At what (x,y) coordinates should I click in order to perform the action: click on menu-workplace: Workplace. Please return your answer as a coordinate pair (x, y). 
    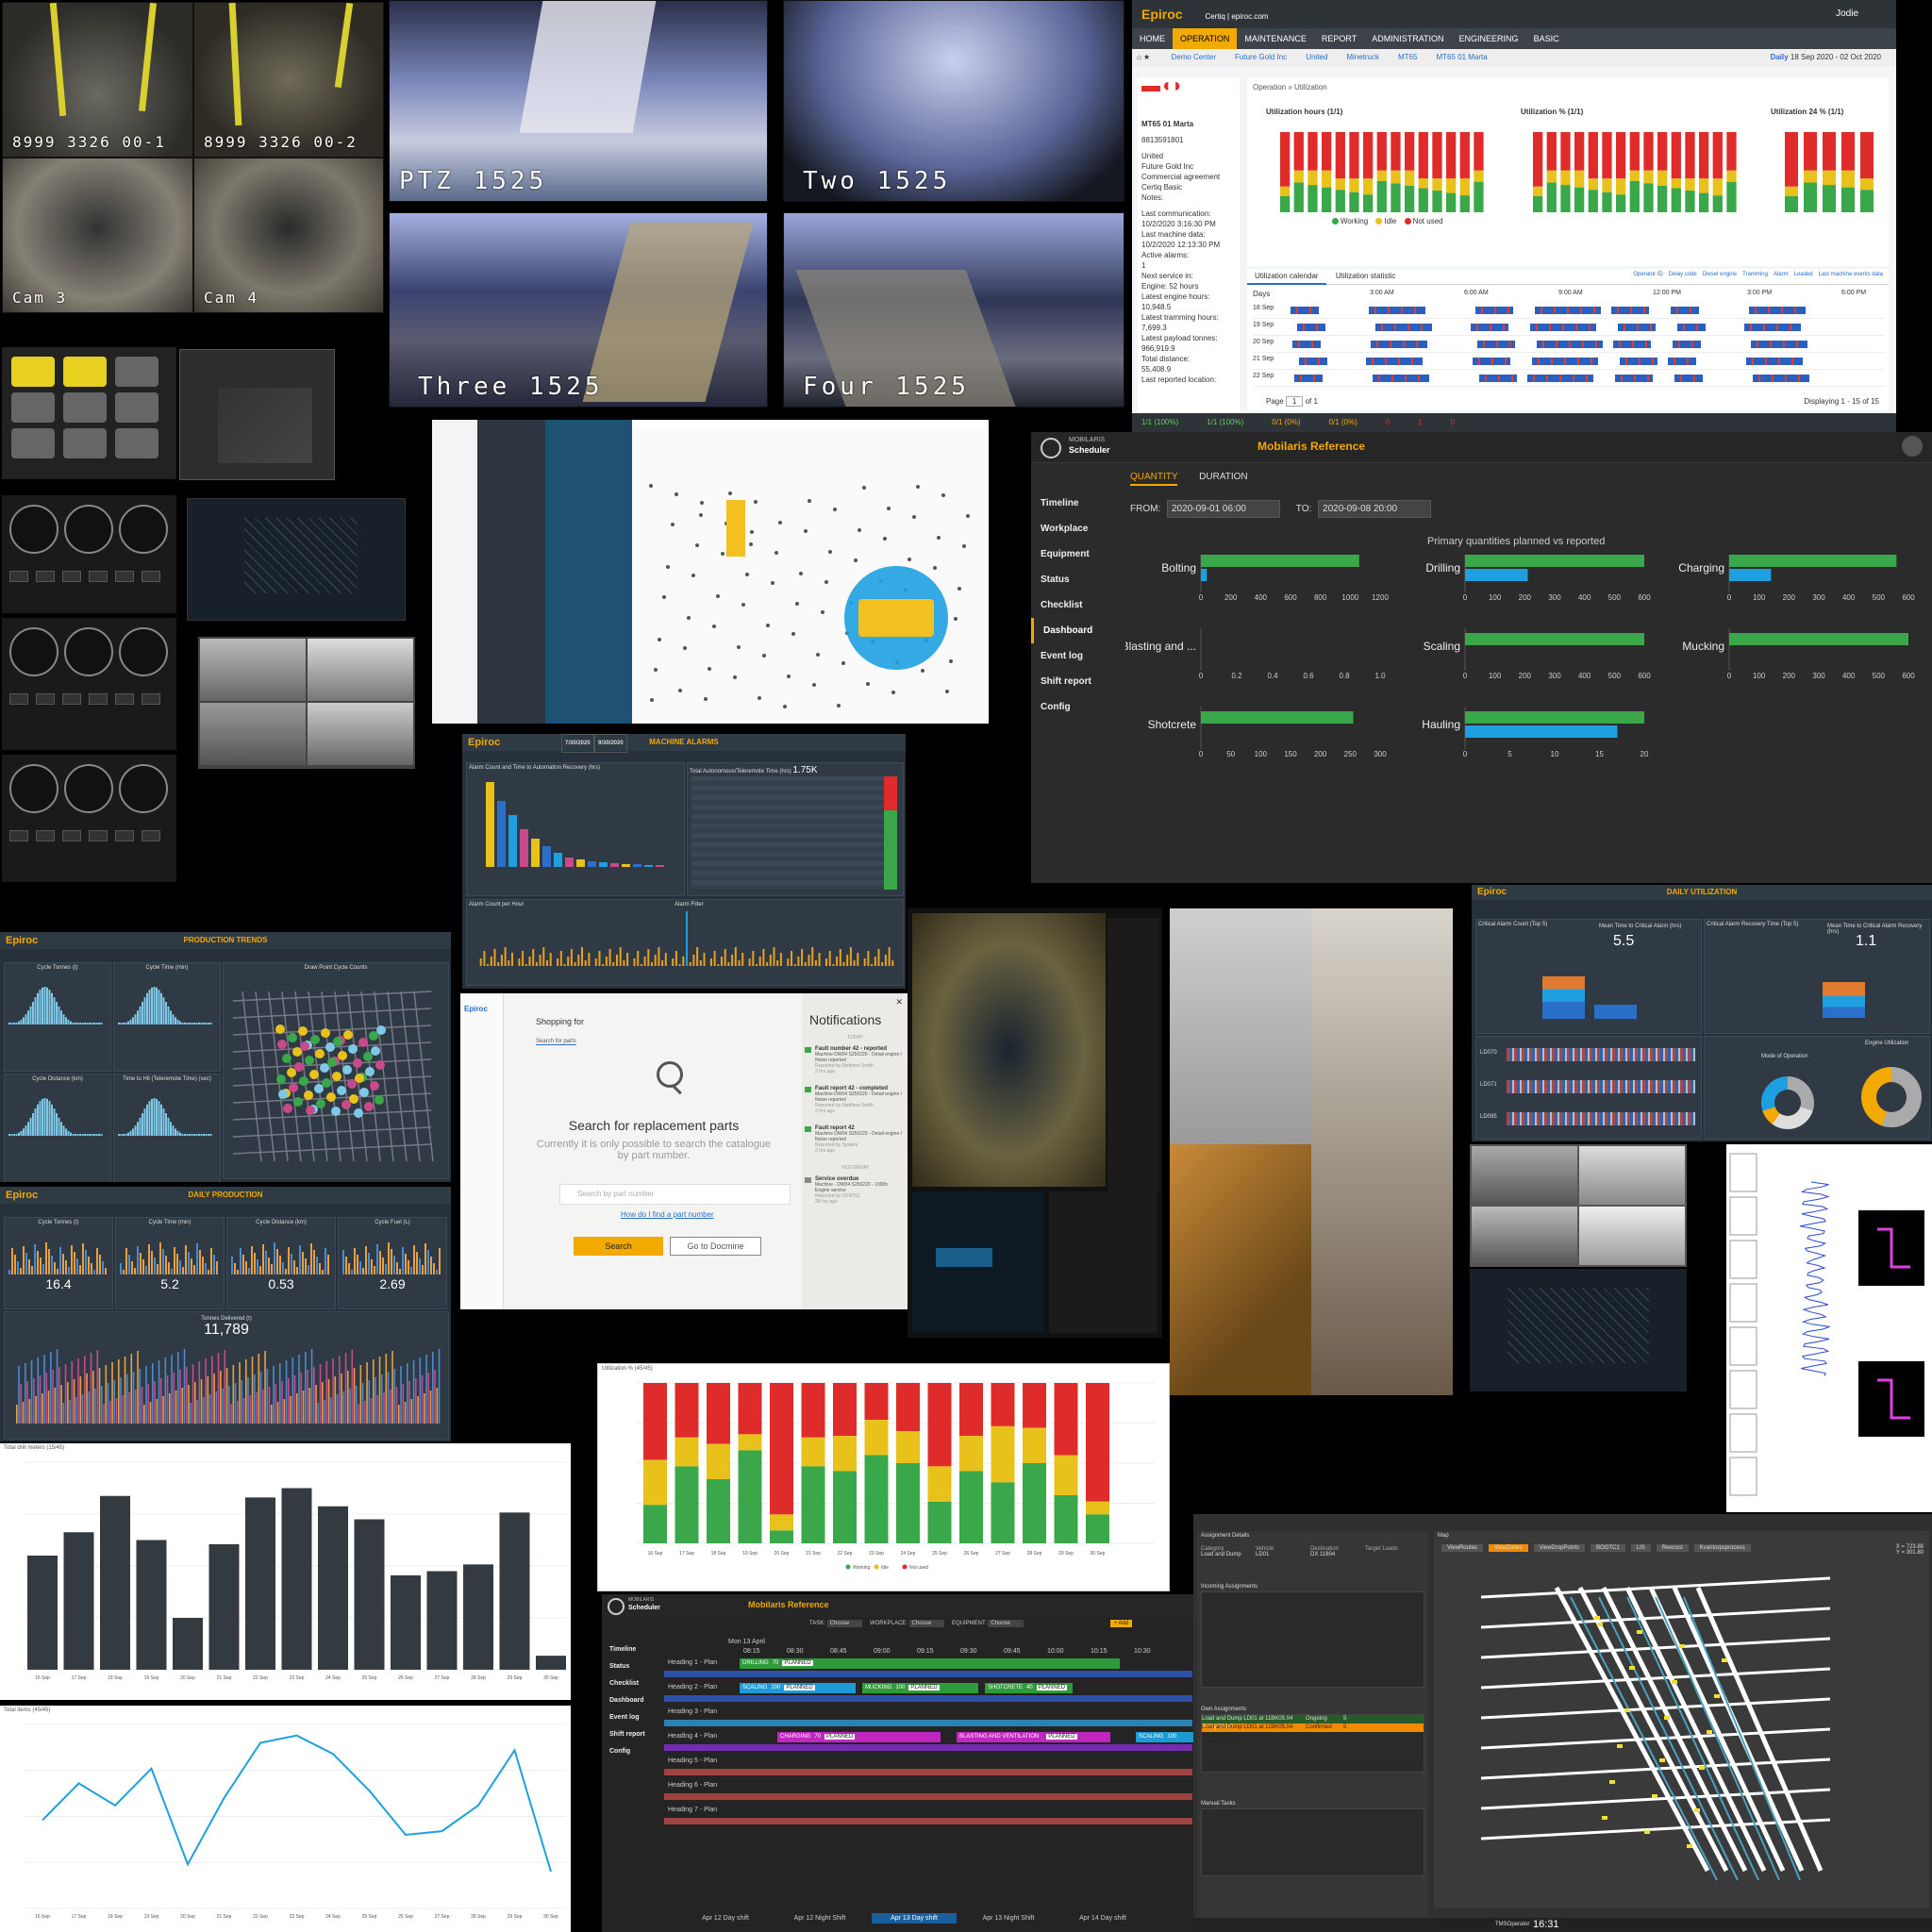
    Looking at the image, I should click on (1074, 528).